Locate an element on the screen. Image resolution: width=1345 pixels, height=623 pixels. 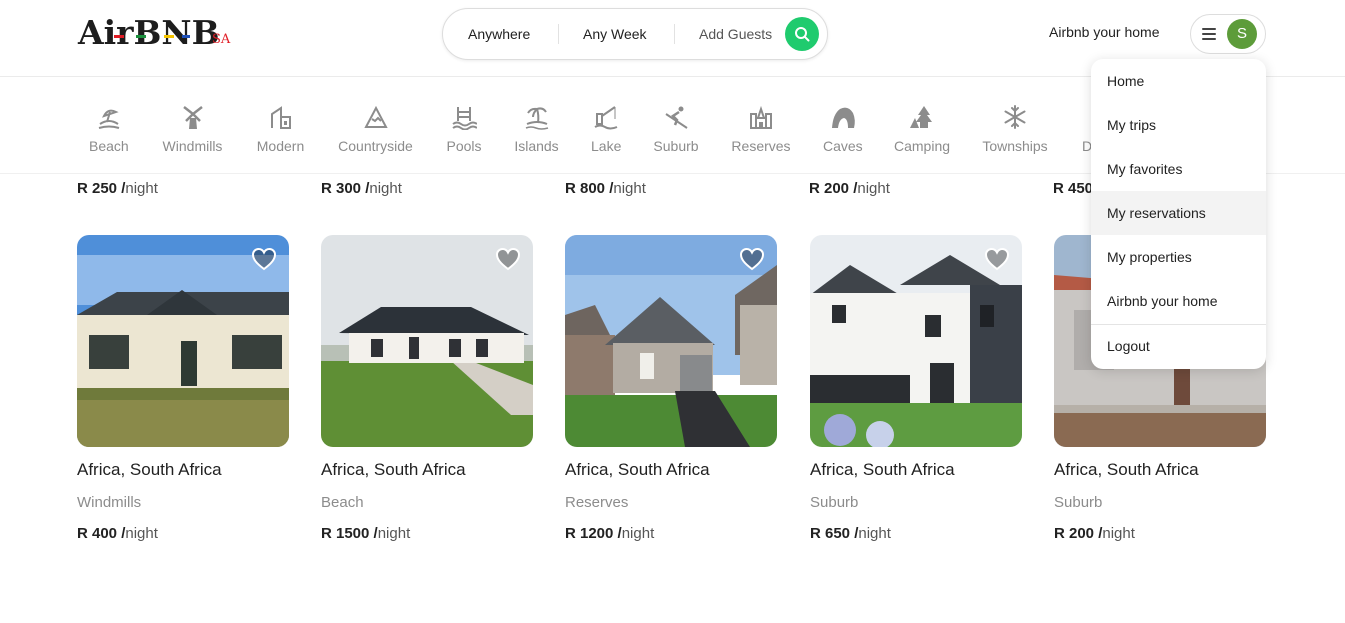
listing-category: Reserves is located at coordinates (597, 502).